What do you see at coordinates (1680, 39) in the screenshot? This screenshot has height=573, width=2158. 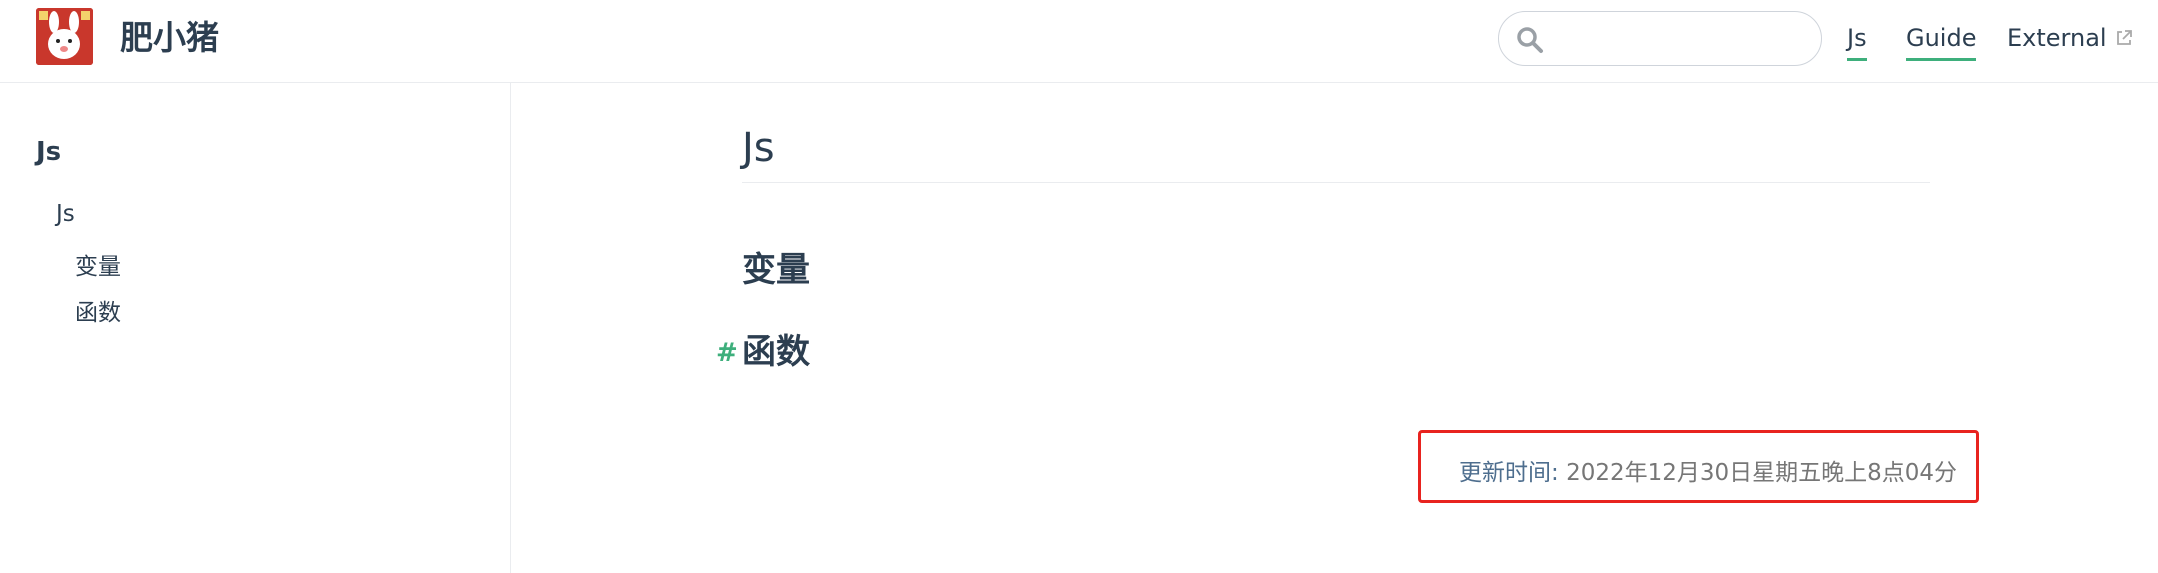 I see `search-input` at bounding box center [1680, 39].